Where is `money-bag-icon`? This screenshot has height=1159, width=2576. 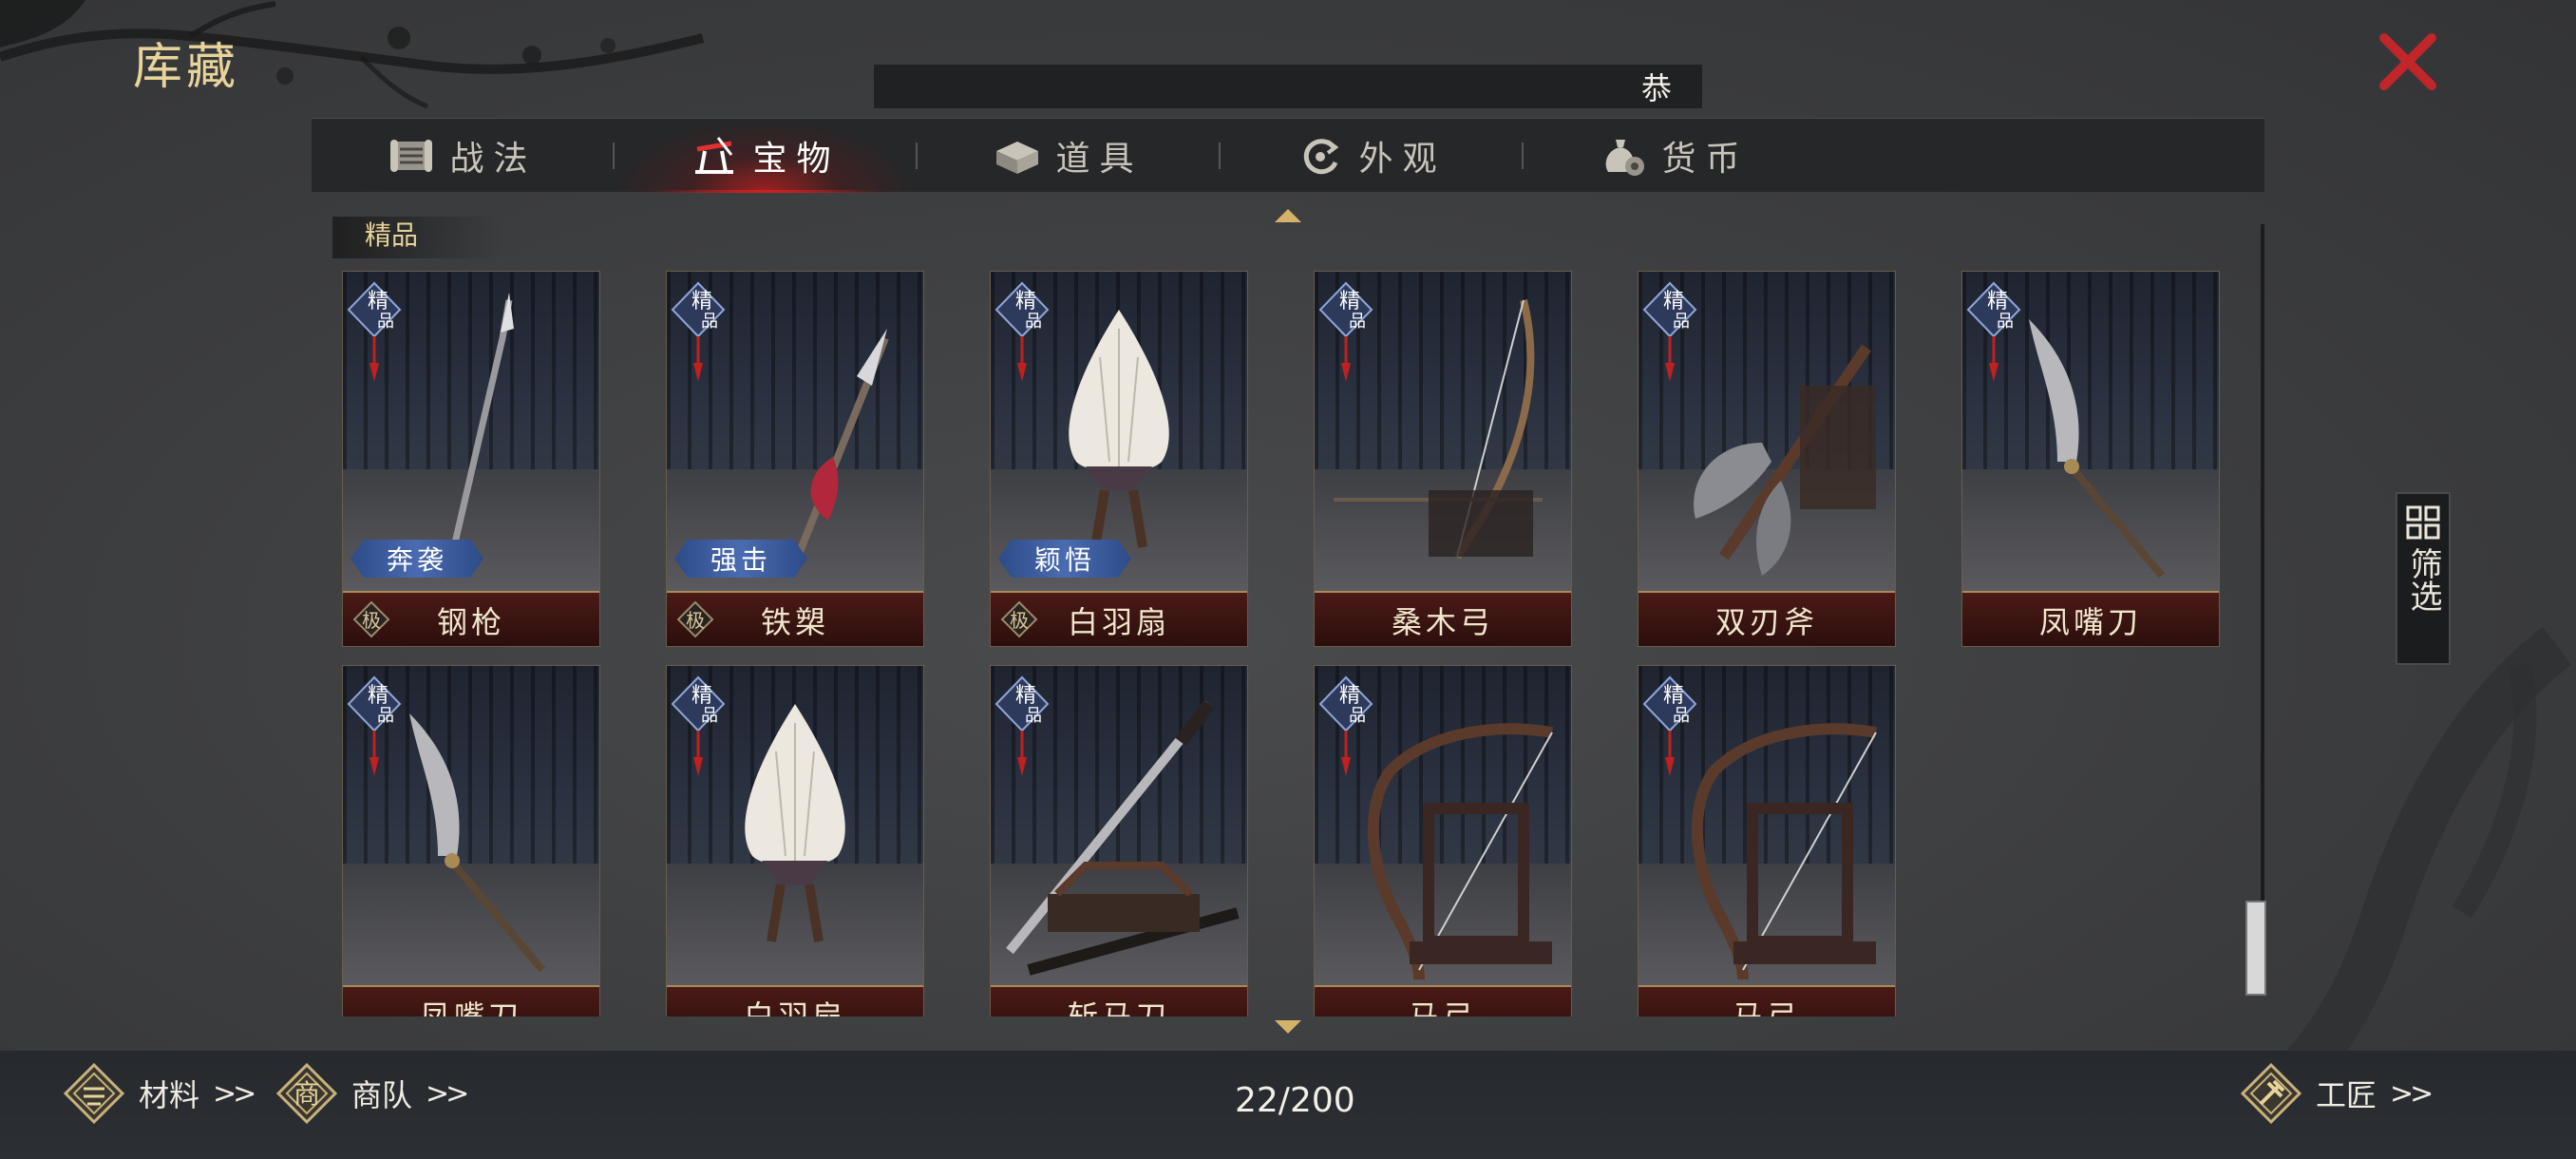 money-bag-icon is located at coordinates (1625, 157).